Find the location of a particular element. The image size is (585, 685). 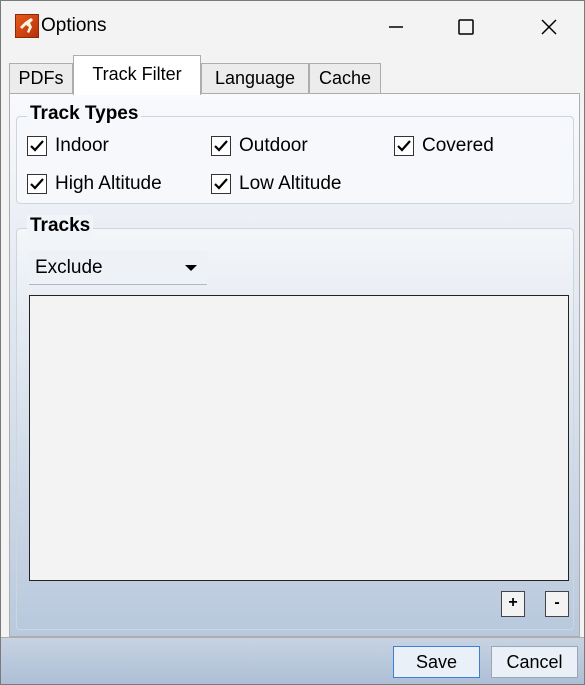

close-icon is located at coordinates (549, 27).